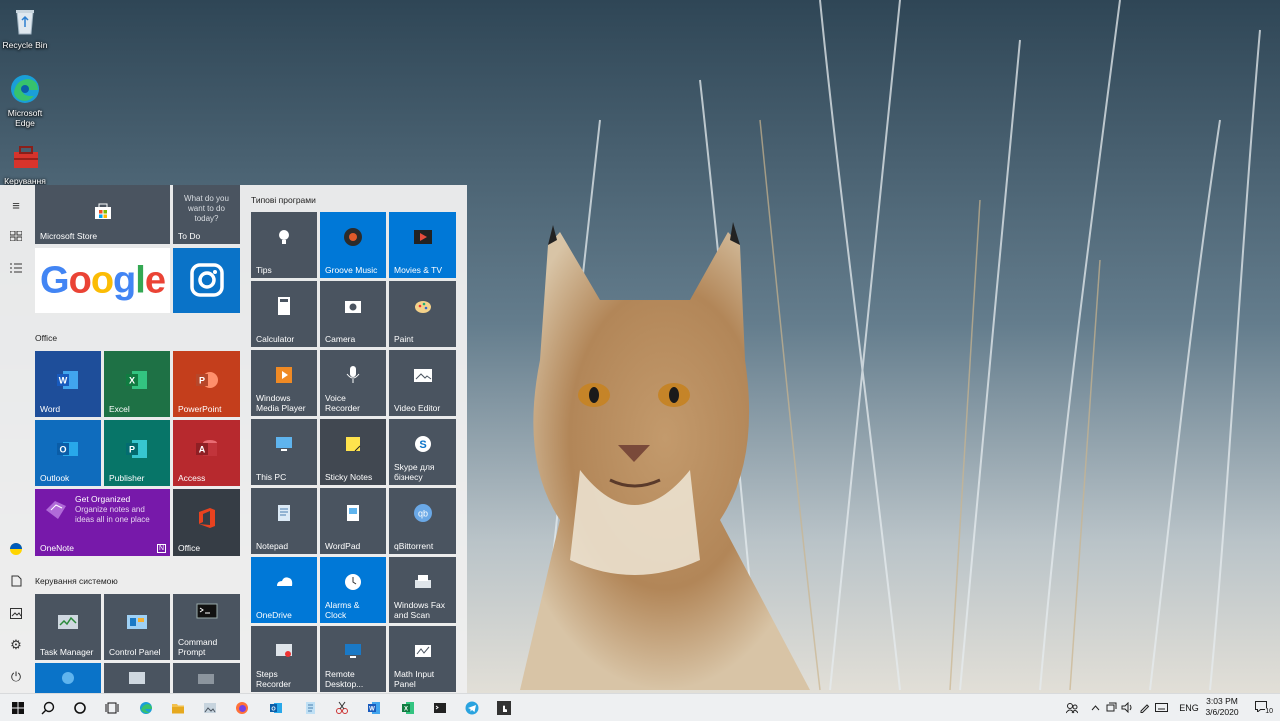 The image size is (1280, 721). What do you see at coordinates (422, 383) in the screenshot?
I see `tile-app: Video Editor` at bounding box center [422, 383].